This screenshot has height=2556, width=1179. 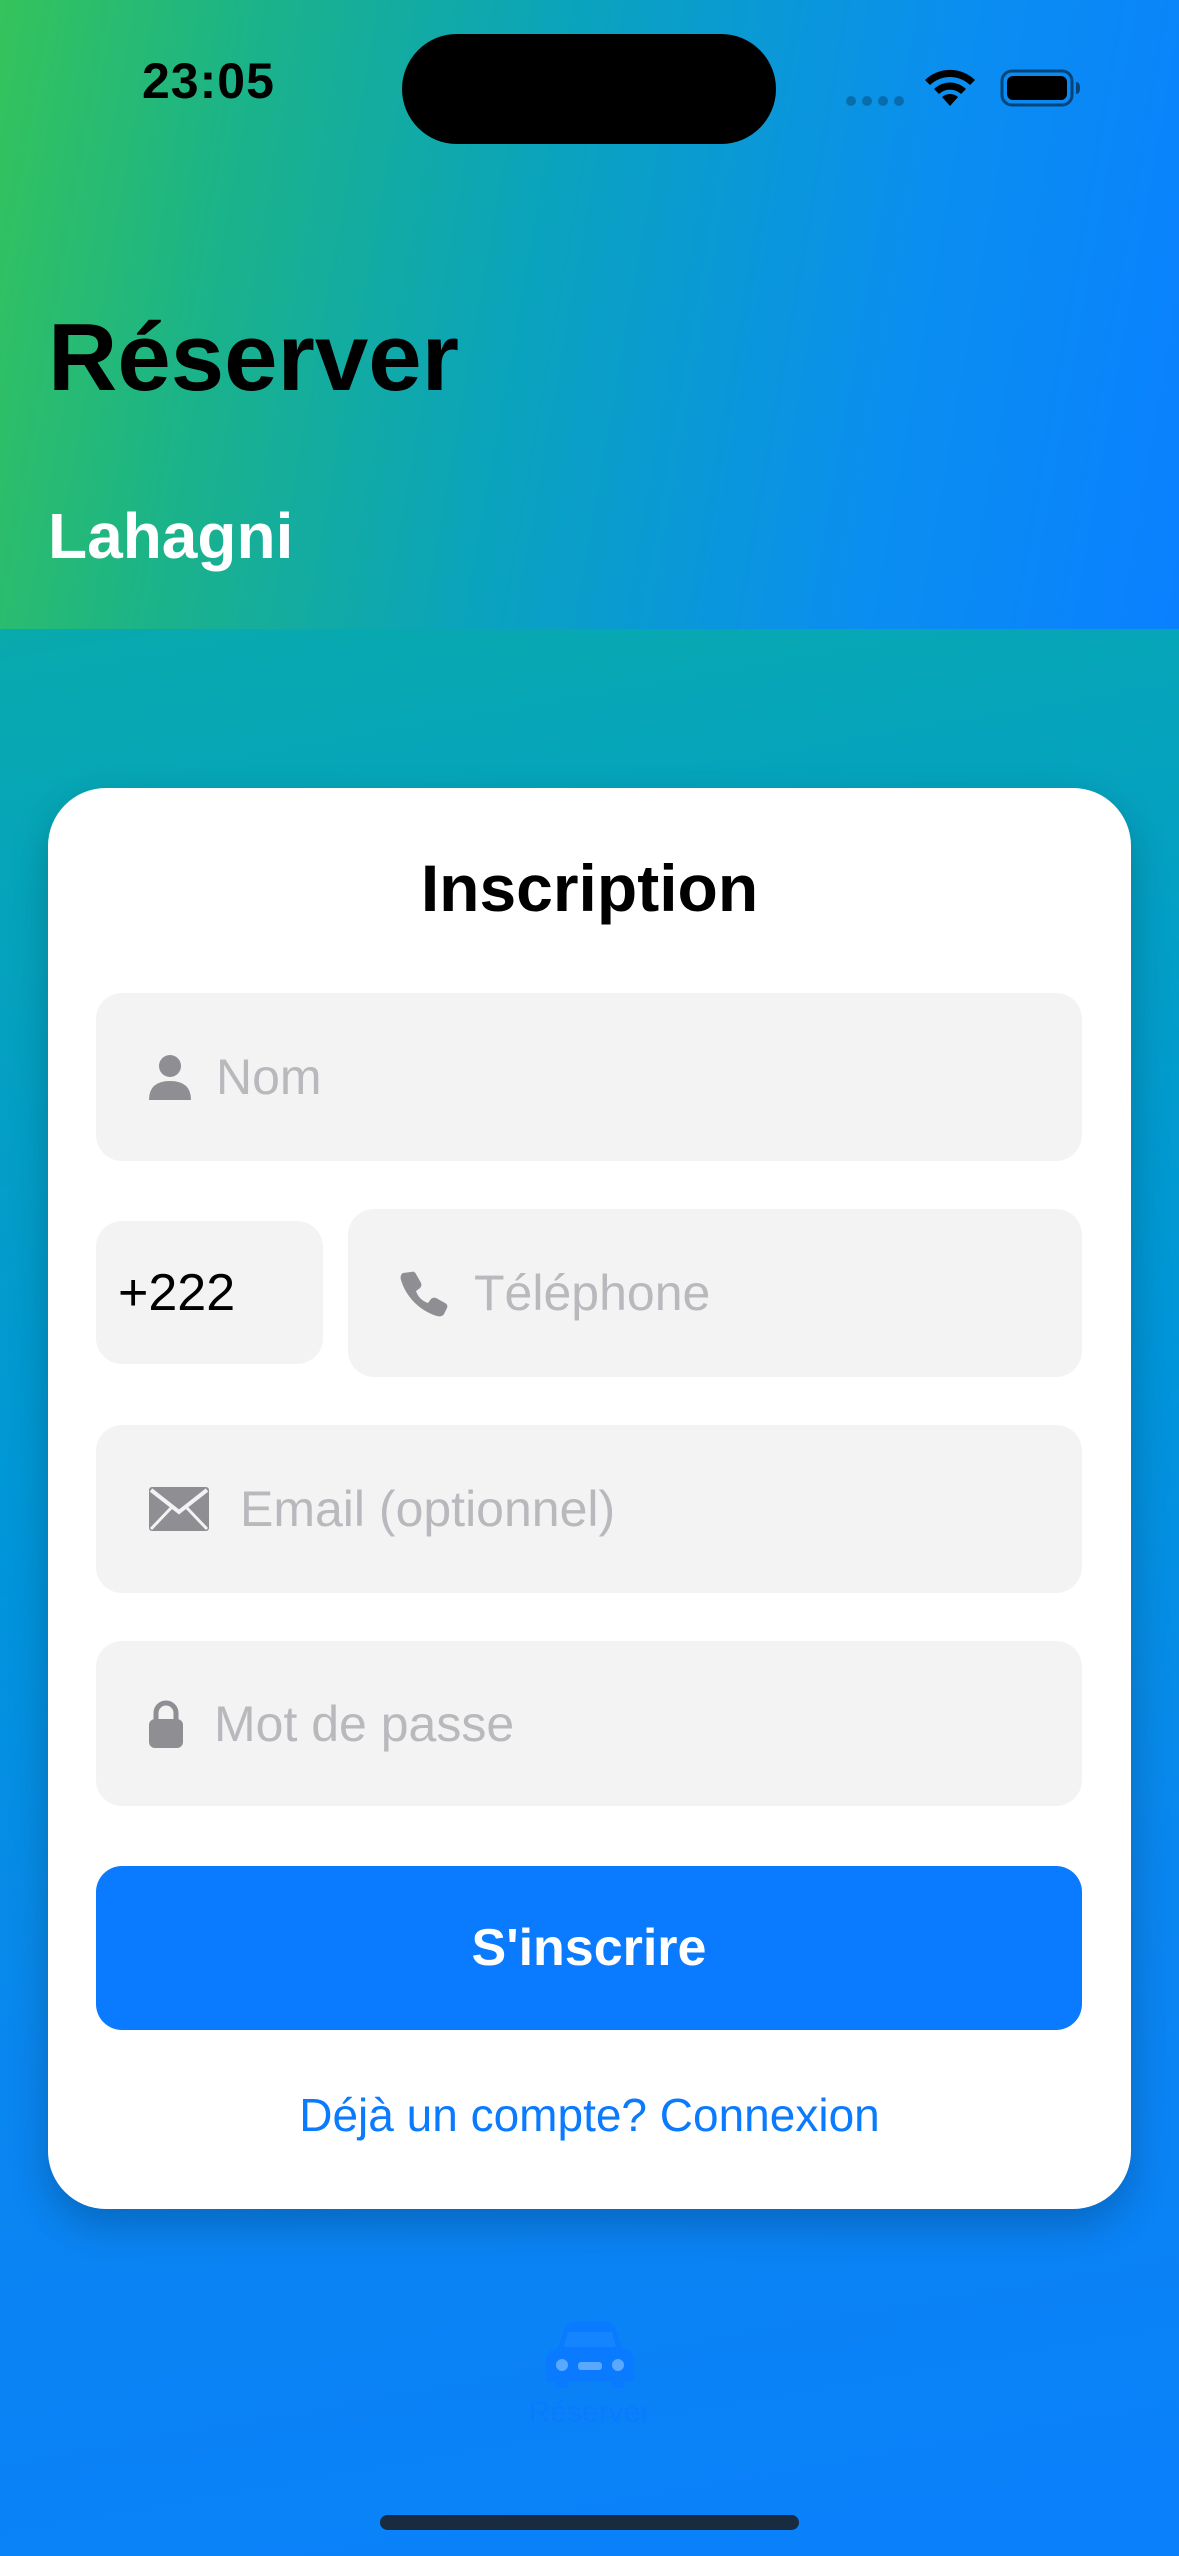 What do you see at coordinates (253, 357) in the screenshot?
I see `page-title: Réserver` at bounding box center [253, 357].